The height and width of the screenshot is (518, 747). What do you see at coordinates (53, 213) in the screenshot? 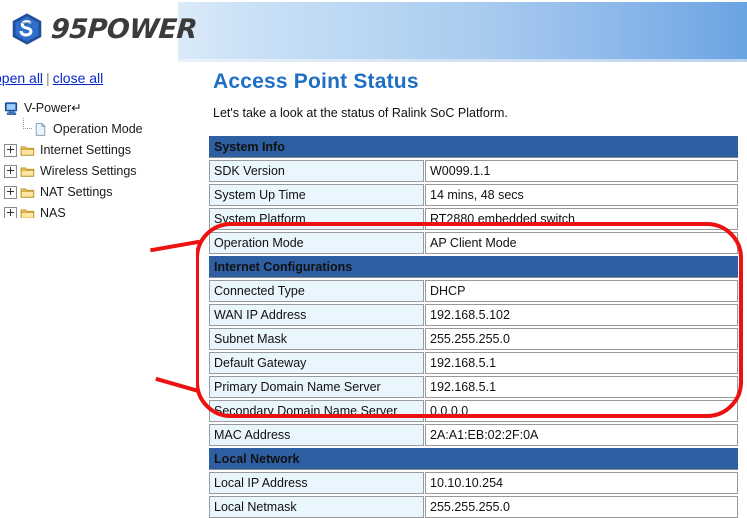
I see `sidebar-item-label: NAS` at bounding box center [53, 213].